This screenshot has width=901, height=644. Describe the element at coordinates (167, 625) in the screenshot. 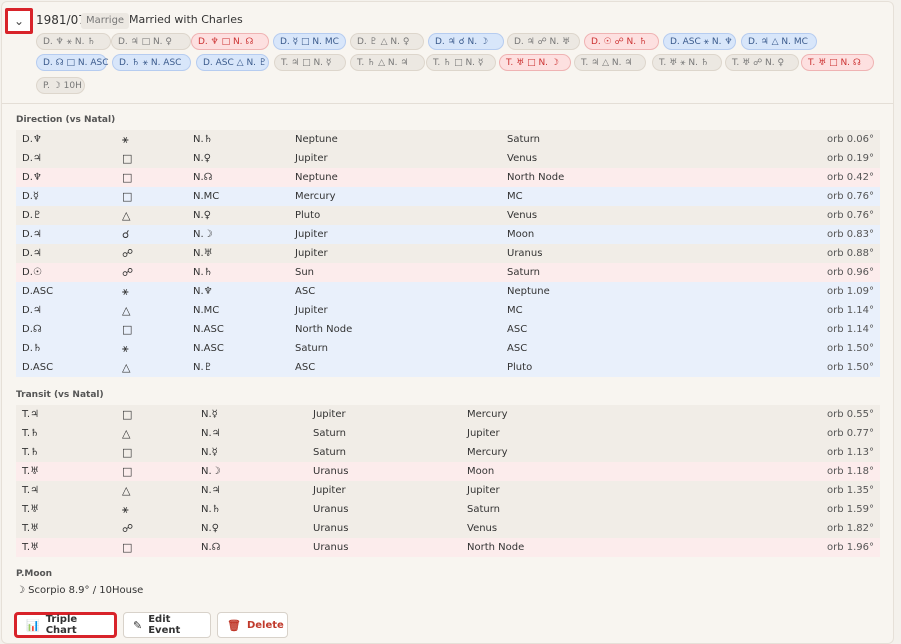

I see `edit-event-button: ✎ Edit Event` at that location.